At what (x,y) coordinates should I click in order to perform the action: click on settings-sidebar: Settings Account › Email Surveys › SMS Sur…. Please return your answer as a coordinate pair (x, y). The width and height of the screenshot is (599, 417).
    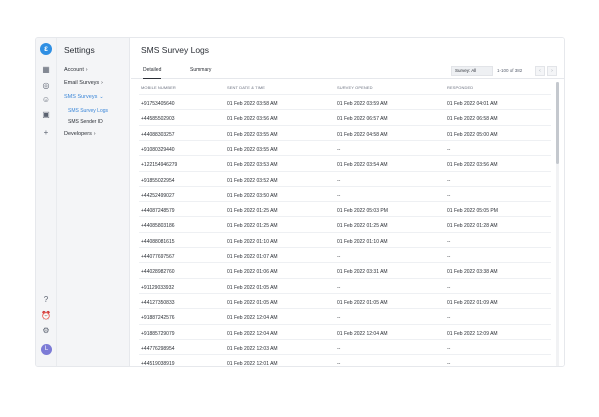
    Looking at the image, I should click on (93, 202).